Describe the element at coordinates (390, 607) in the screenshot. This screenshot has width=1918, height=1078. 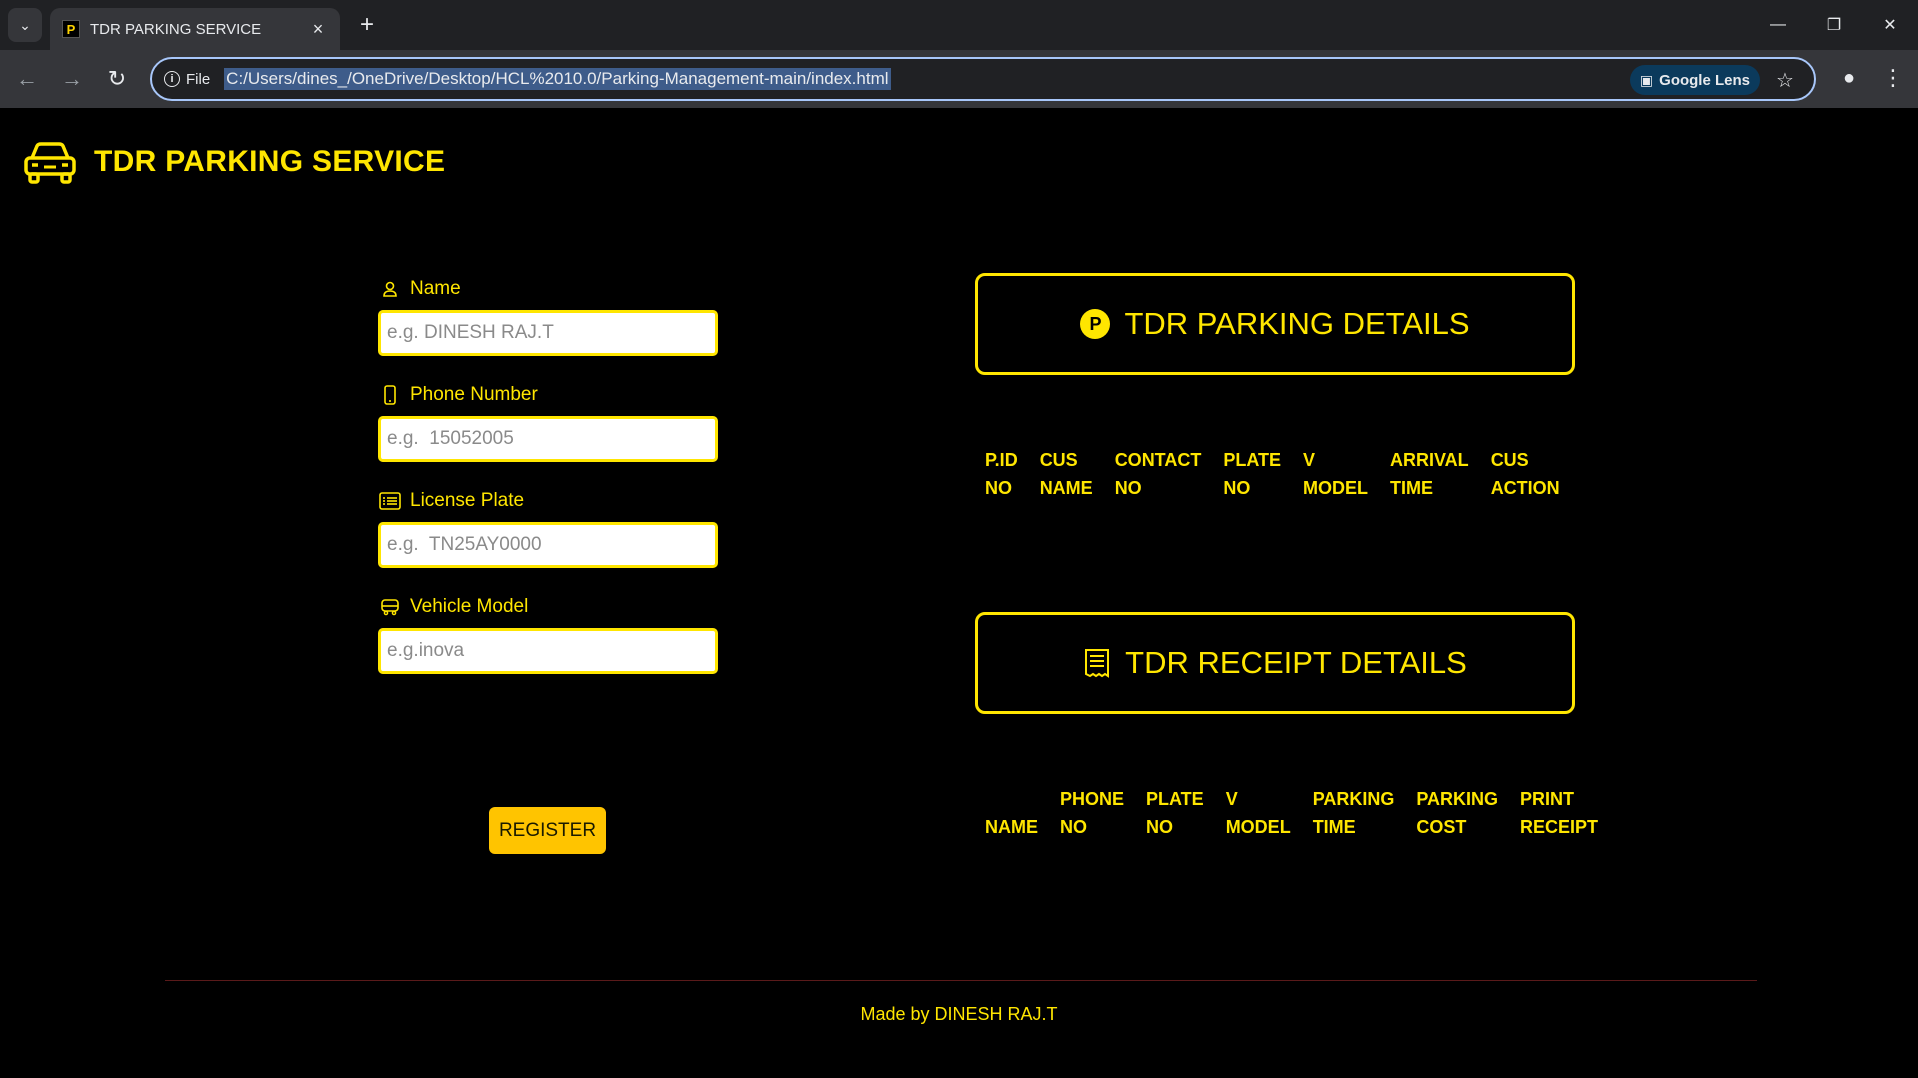
I see `bus-icon` at that location.